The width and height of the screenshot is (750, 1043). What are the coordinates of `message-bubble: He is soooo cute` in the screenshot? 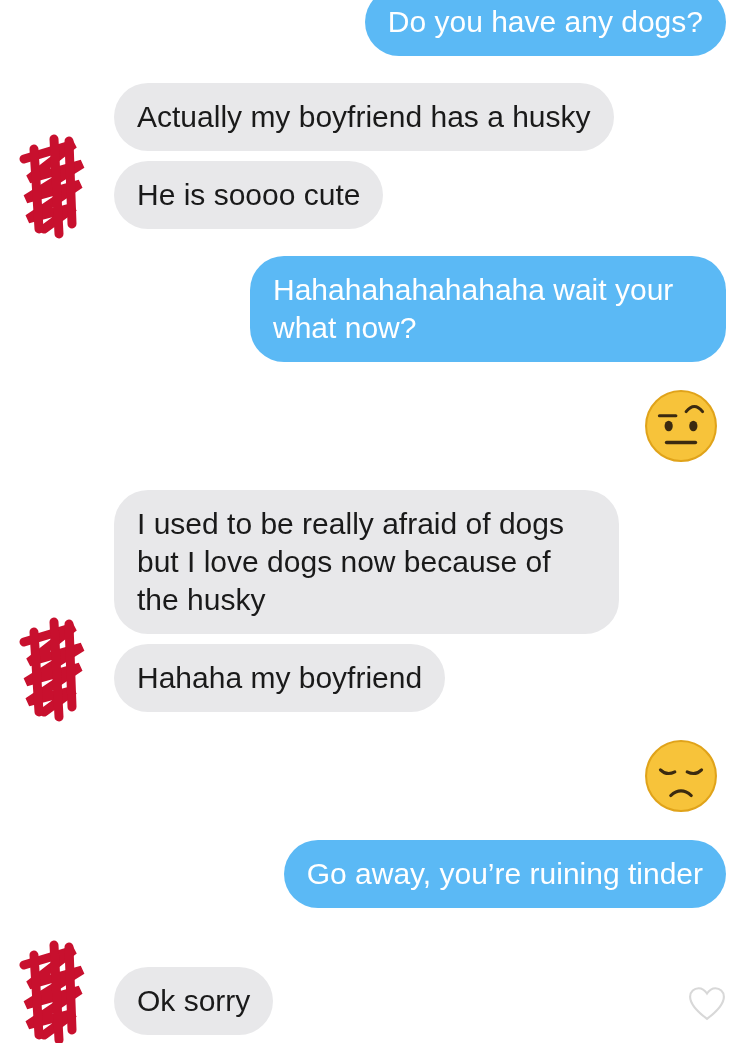 It's located at (249, 195).